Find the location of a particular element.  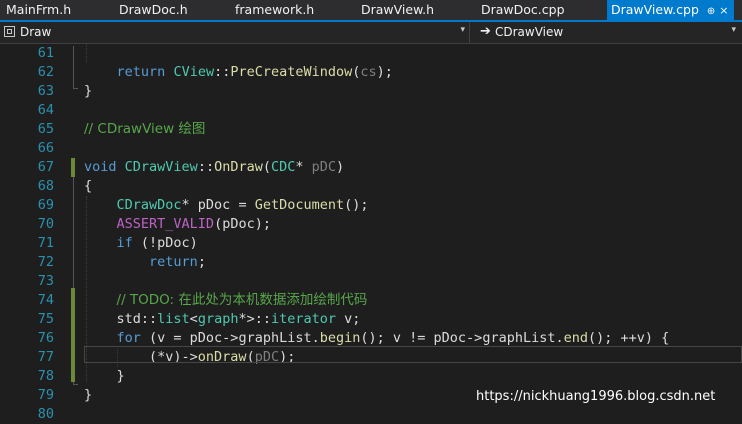

code-token: if is located at coordinates (124, 243).